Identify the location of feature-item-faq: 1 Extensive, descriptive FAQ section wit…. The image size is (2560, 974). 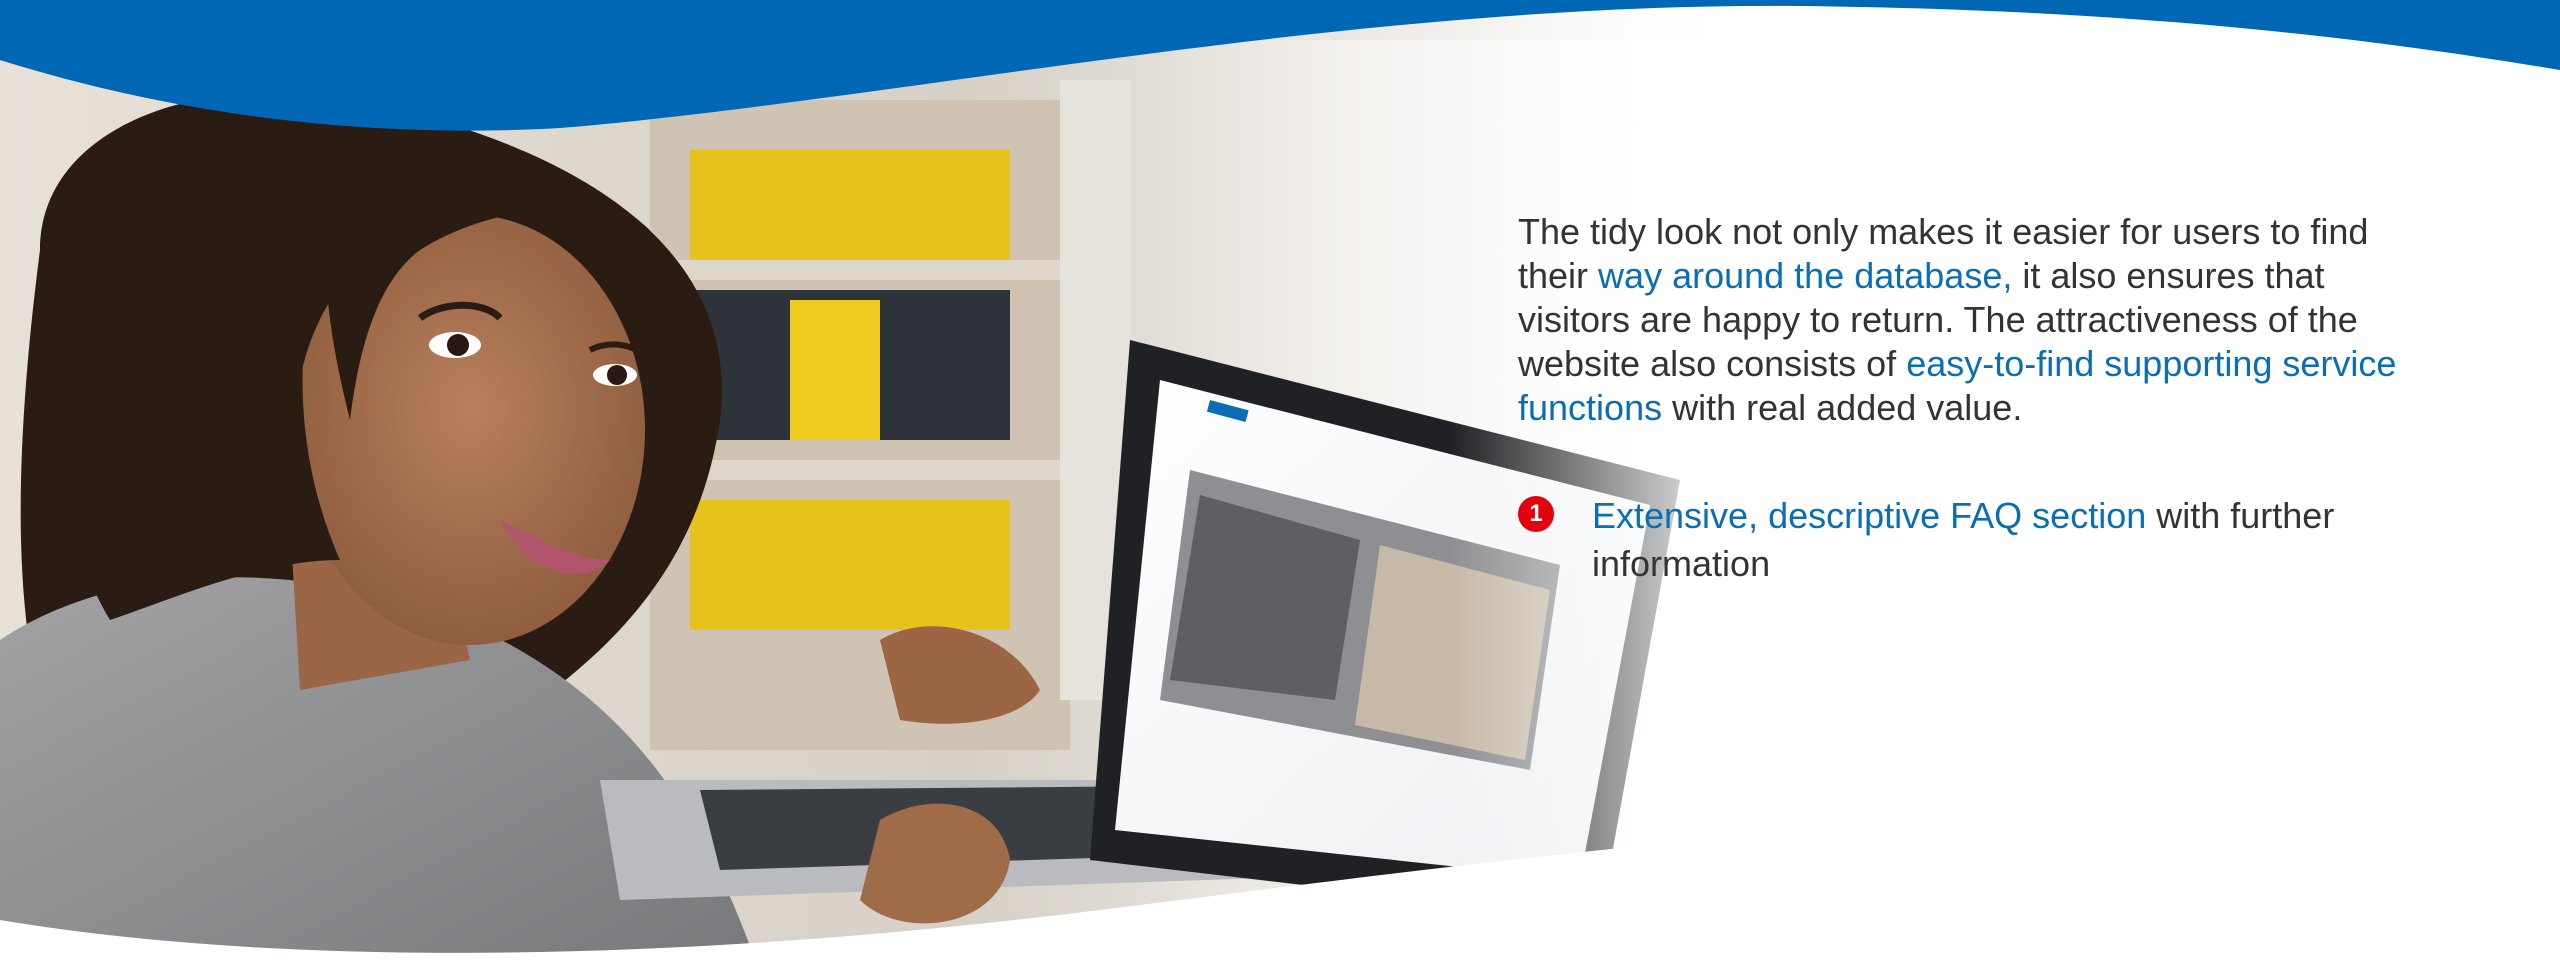
(1978, 540).